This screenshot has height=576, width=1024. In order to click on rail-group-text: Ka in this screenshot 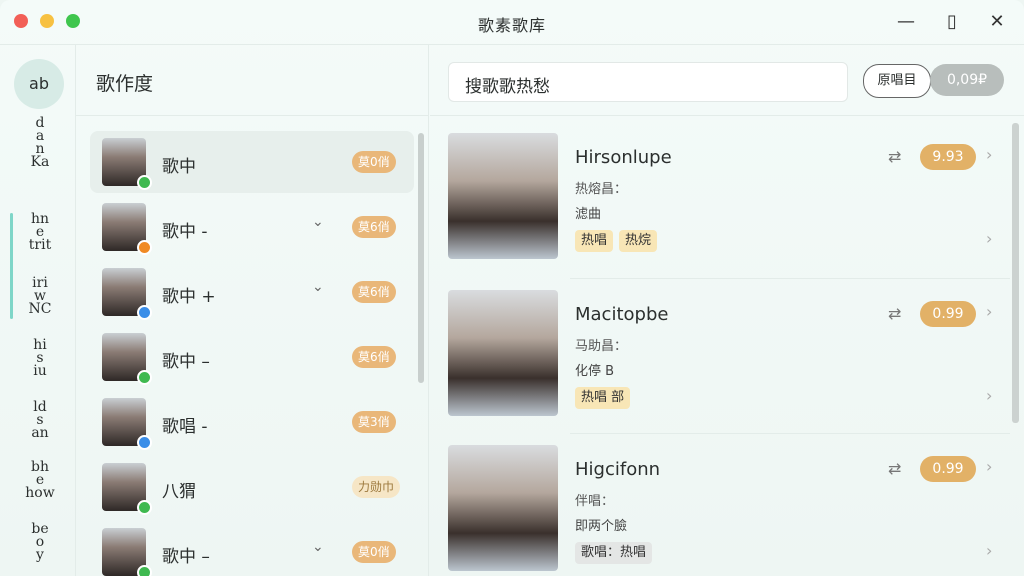, I will do `click(40, 162)`.